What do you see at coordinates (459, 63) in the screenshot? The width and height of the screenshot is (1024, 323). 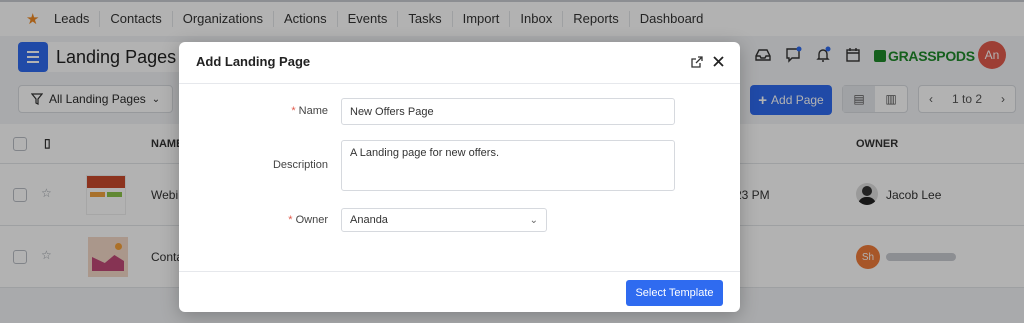 I see `dialog-header: Add Landing Page` at bounding box center [459, 63].